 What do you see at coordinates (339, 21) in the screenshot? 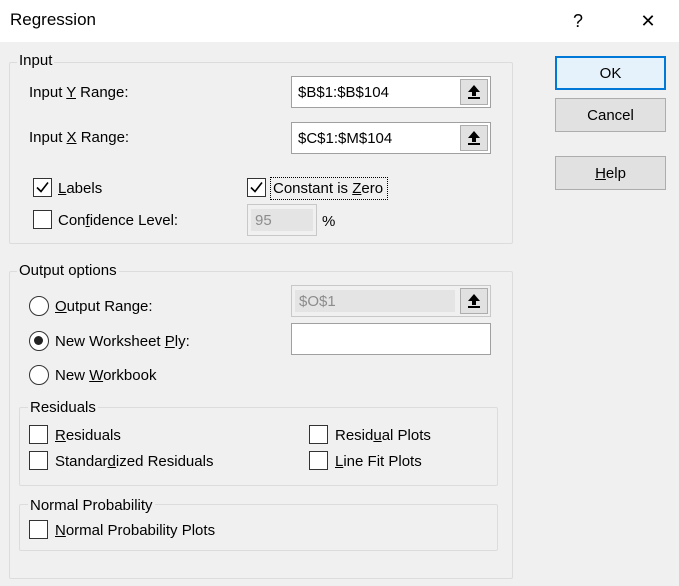
I see `title-bar: Regression ? ✕` at bounding box center [339, 21].